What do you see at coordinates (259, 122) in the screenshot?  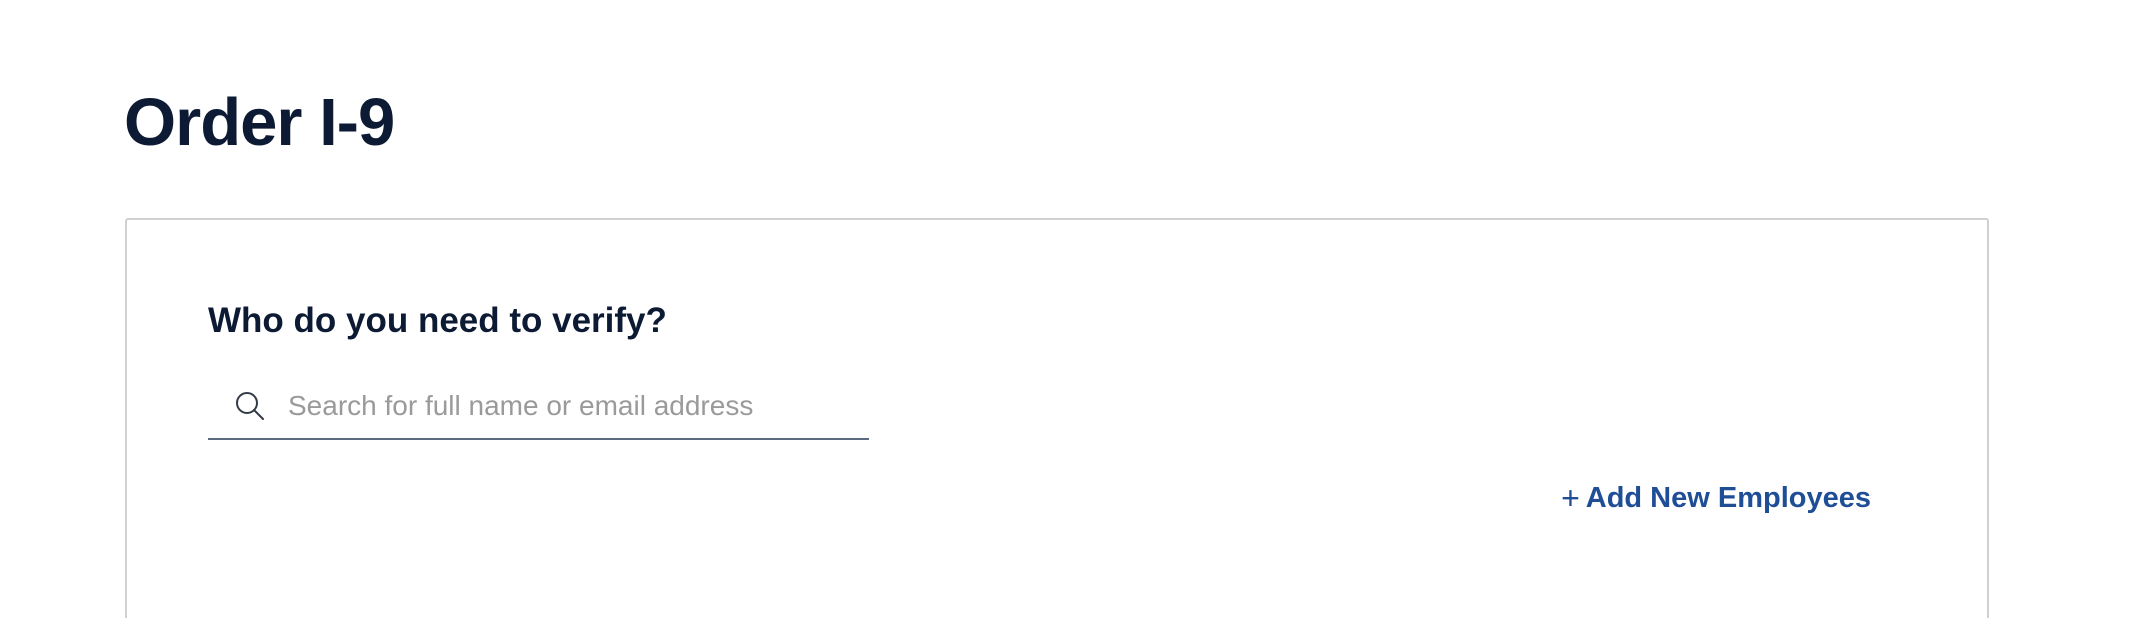 I see `page-title: Order I-9` at bounding box center [259, 122].